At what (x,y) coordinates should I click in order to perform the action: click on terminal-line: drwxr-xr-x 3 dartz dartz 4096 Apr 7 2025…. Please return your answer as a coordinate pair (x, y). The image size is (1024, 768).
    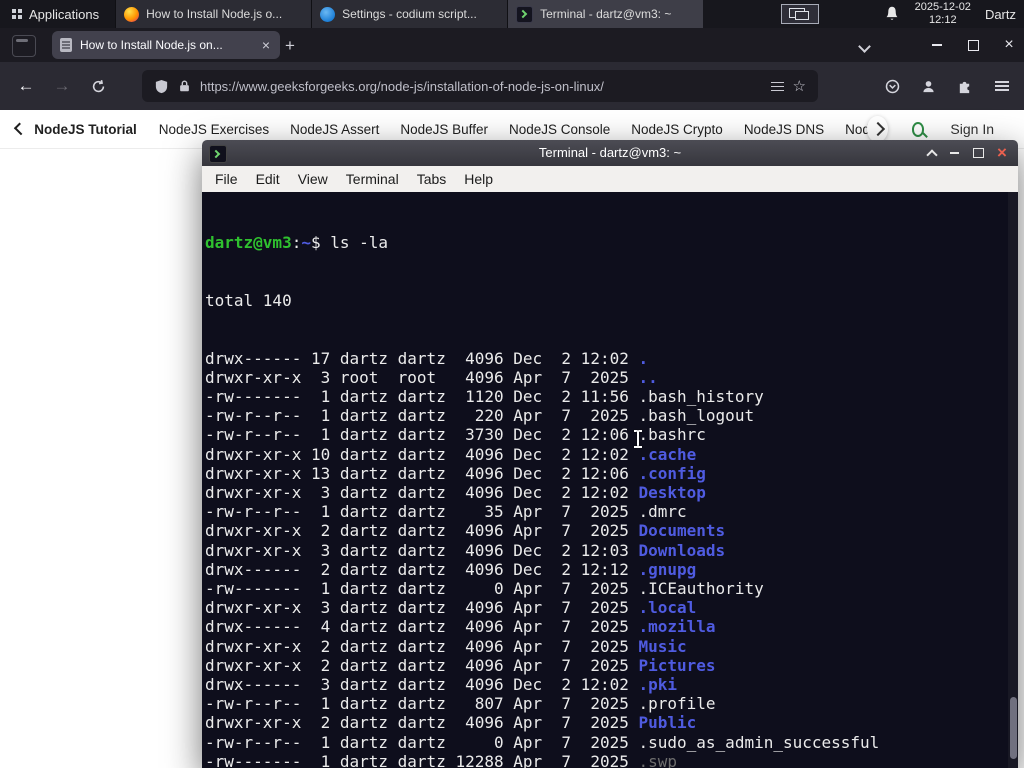
    Looking at the image, I should click on (451, 608).